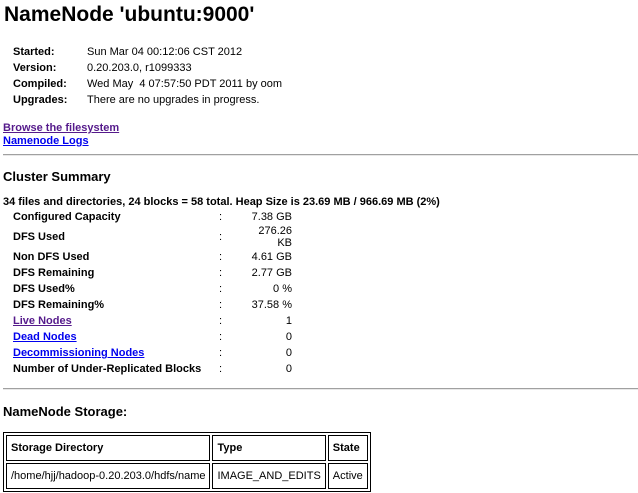 Image resolution: width=638 pixels, height=493 pixels. I want to click on page-title: NameNode 'ubuntu:9000', so click(129, 14).